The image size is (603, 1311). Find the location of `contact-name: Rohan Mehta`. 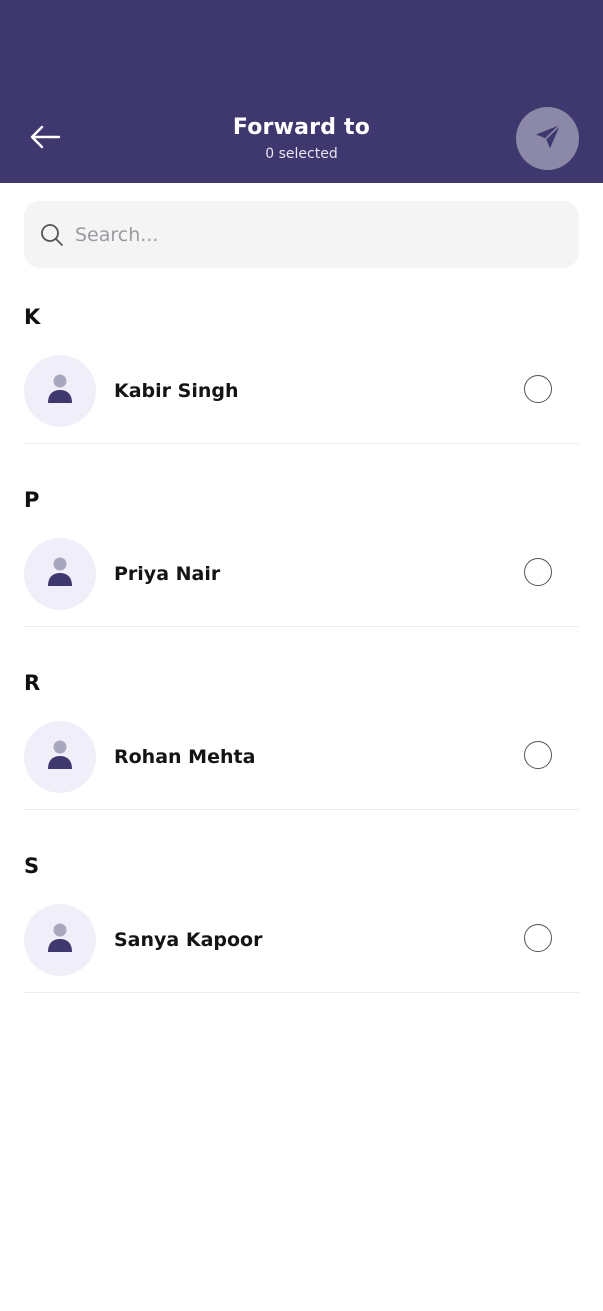

contact-name: Rohan Mehta is located at coordinates (185, 757).